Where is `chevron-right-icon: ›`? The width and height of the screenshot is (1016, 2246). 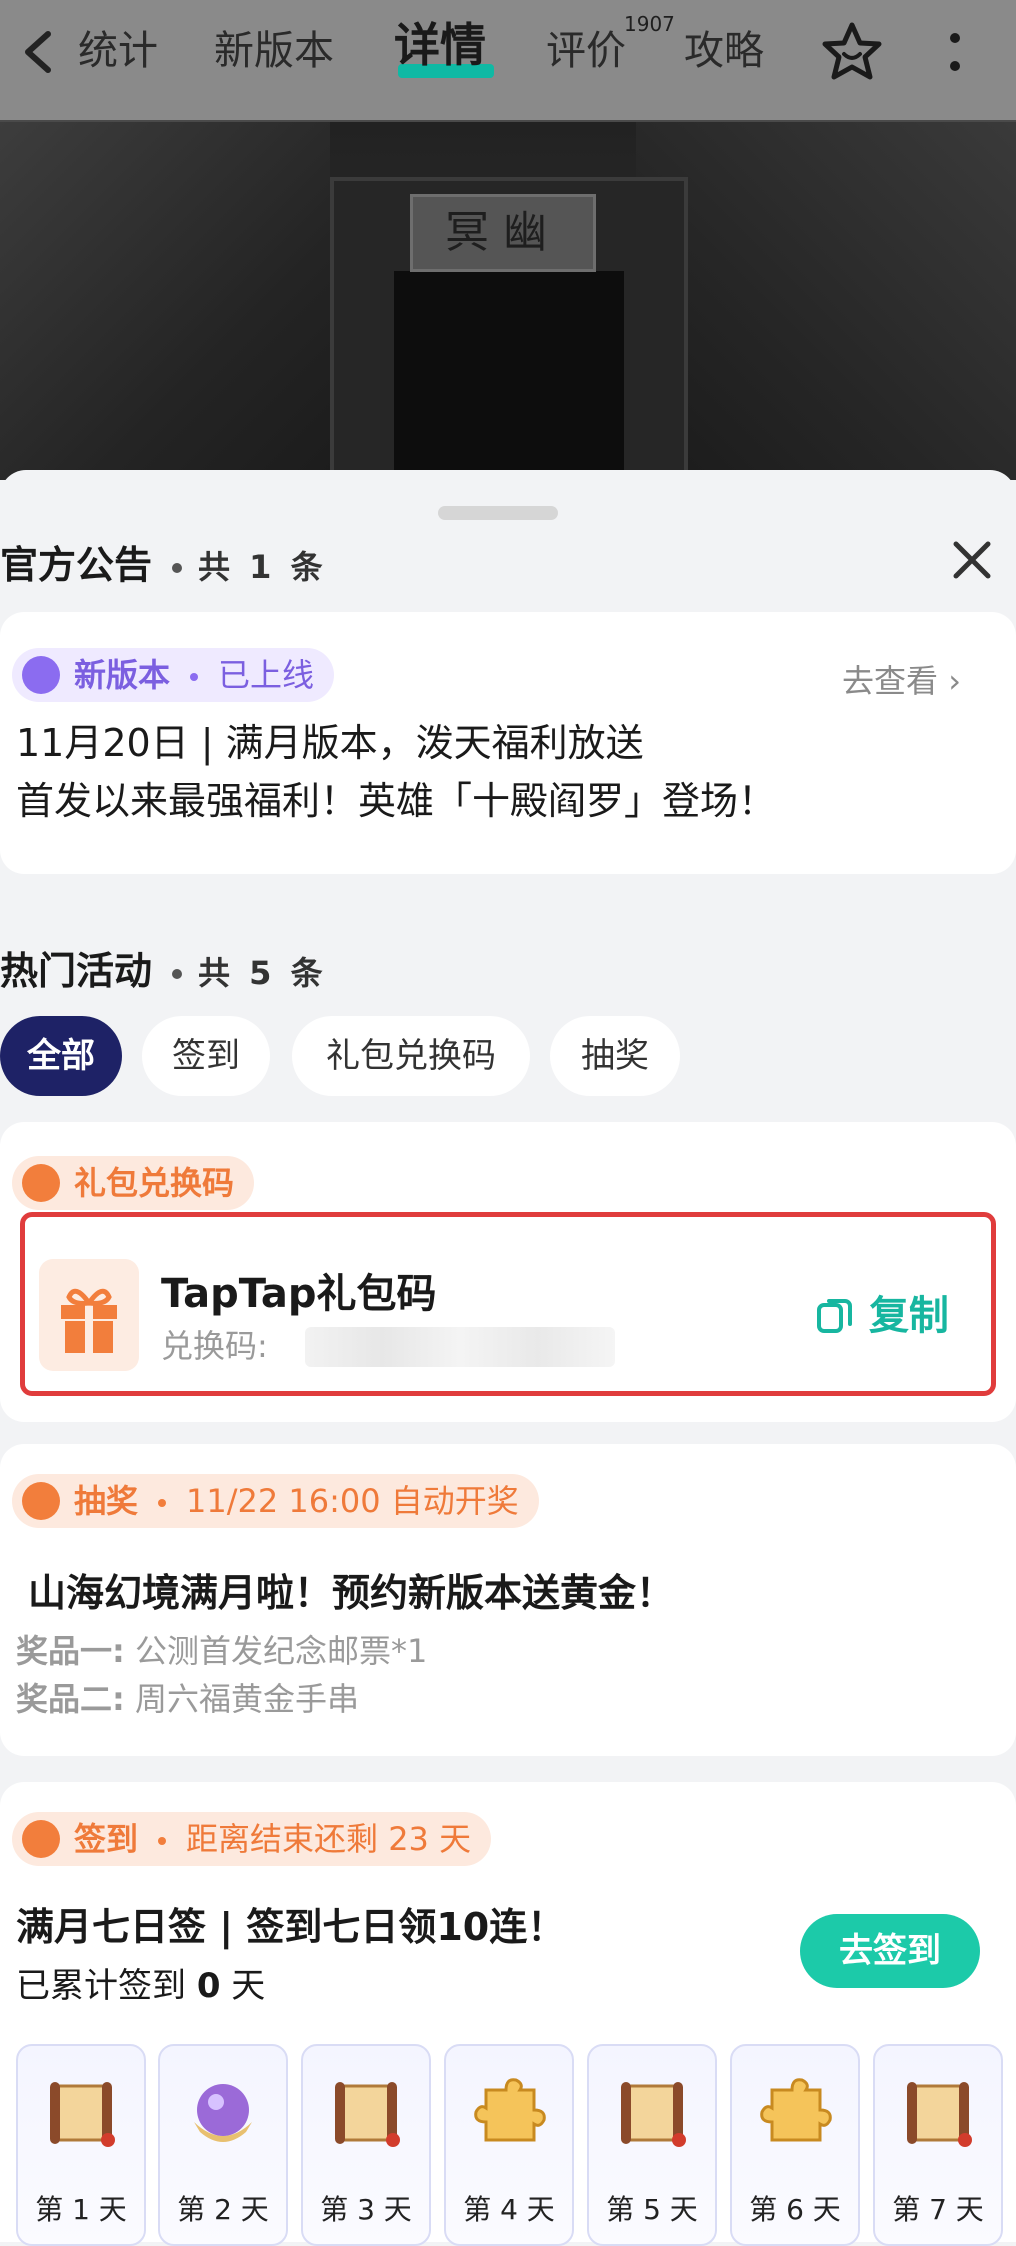
chevron-right-icon: › is located at coordinates (954, 681).